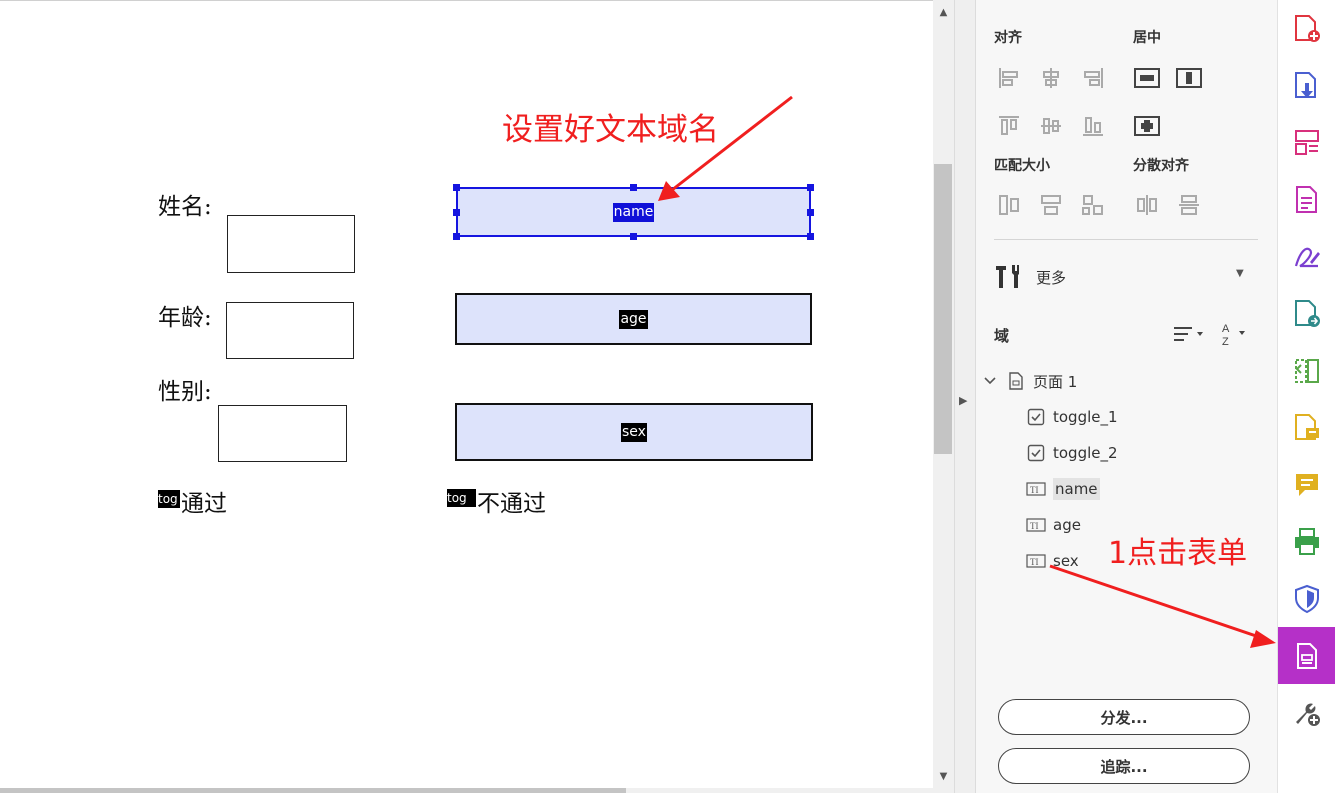 Image resolution: width=1335 pixels, height=793 pixels. I want to click on tree-item-toggle-1: toggle_1, so click(1072, 417).